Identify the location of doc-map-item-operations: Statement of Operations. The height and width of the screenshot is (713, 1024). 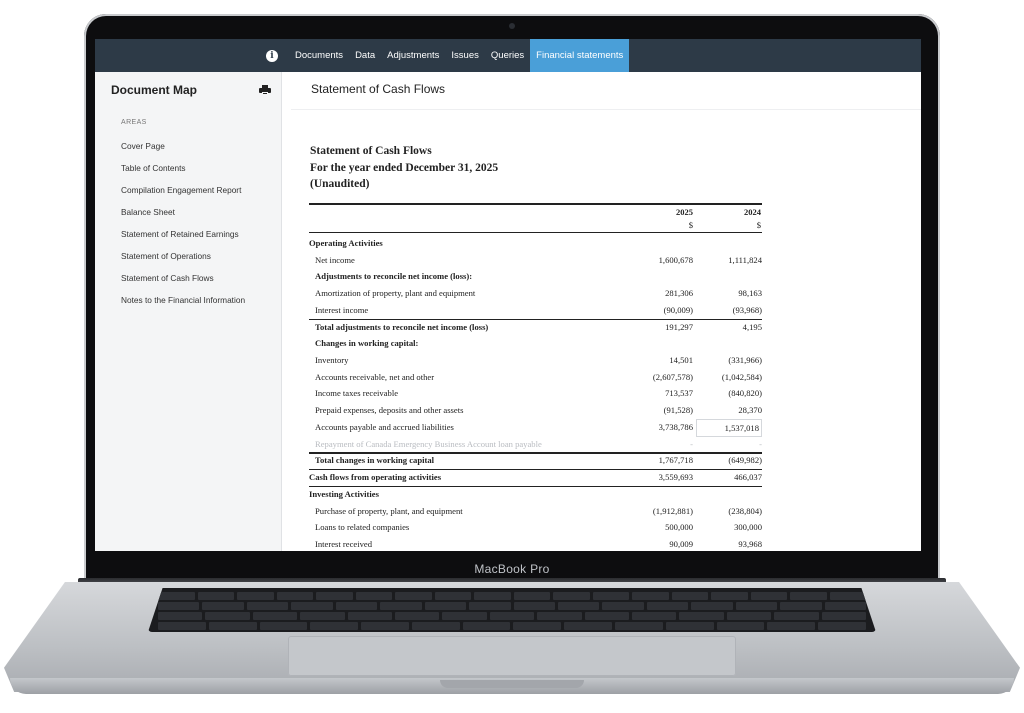
(183, 261).